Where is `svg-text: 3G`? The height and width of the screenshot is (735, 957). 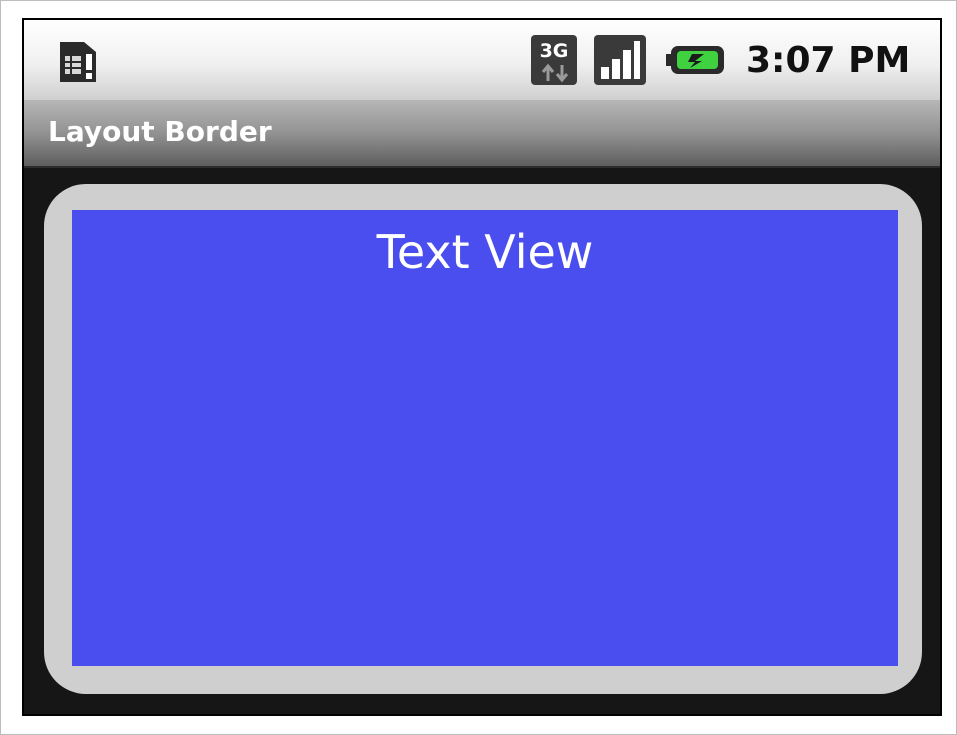 svg-text: 3G is located at coordinates (554, 51).